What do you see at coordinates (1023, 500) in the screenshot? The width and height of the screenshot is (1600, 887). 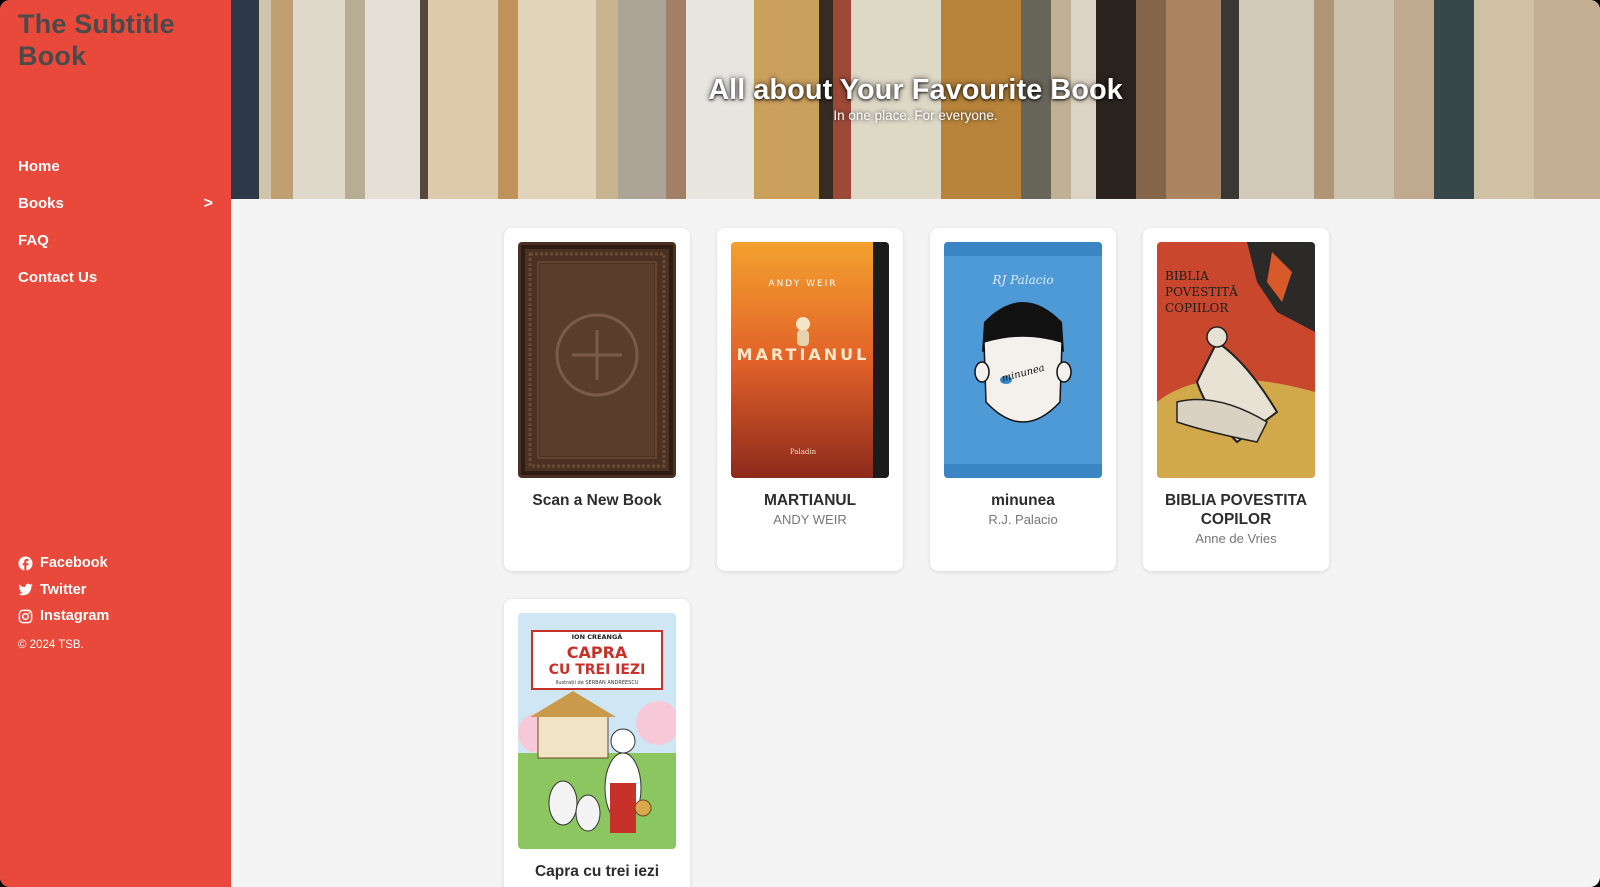 I see `book-title: minunea` at bounding box center [1023, 500].